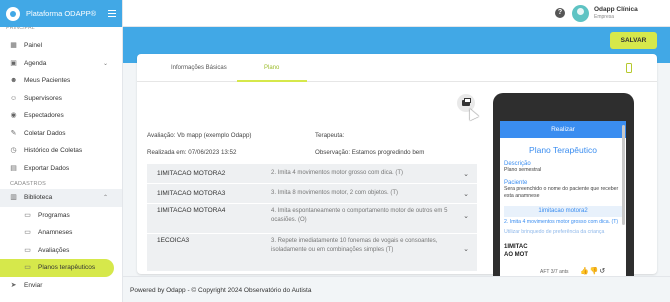 This screenshot has width=670, height=302. Describe the element at coordinates (330, 135) in the screenshot. I see `therapist-info: Terapeuta:` at that location.